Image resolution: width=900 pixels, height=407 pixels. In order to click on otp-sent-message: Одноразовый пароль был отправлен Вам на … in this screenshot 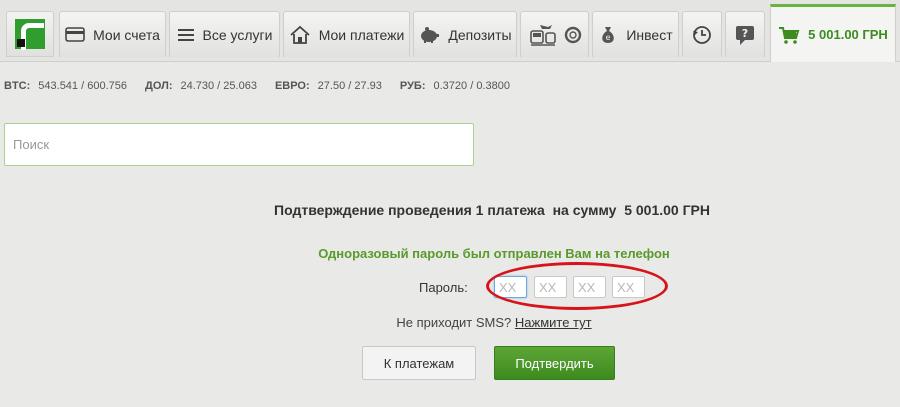, I will do `click(494, 253)`.